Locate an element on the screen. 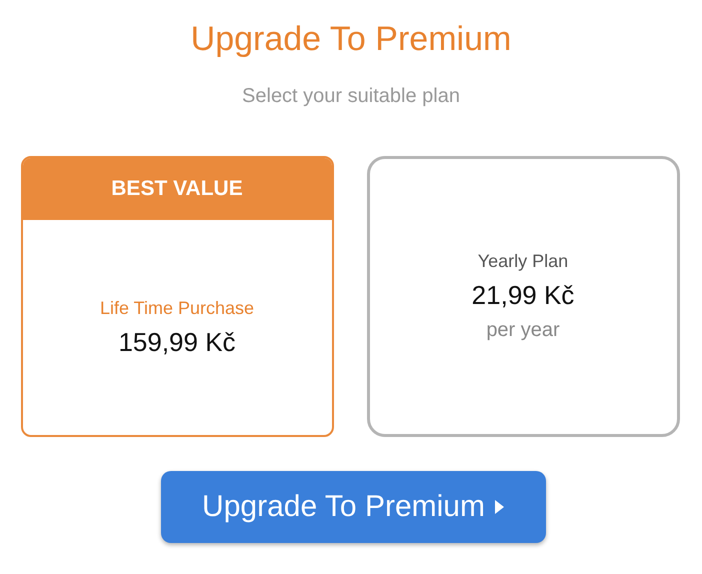  subtitle: Select your suitable plan is located at coordinates (351, 96).